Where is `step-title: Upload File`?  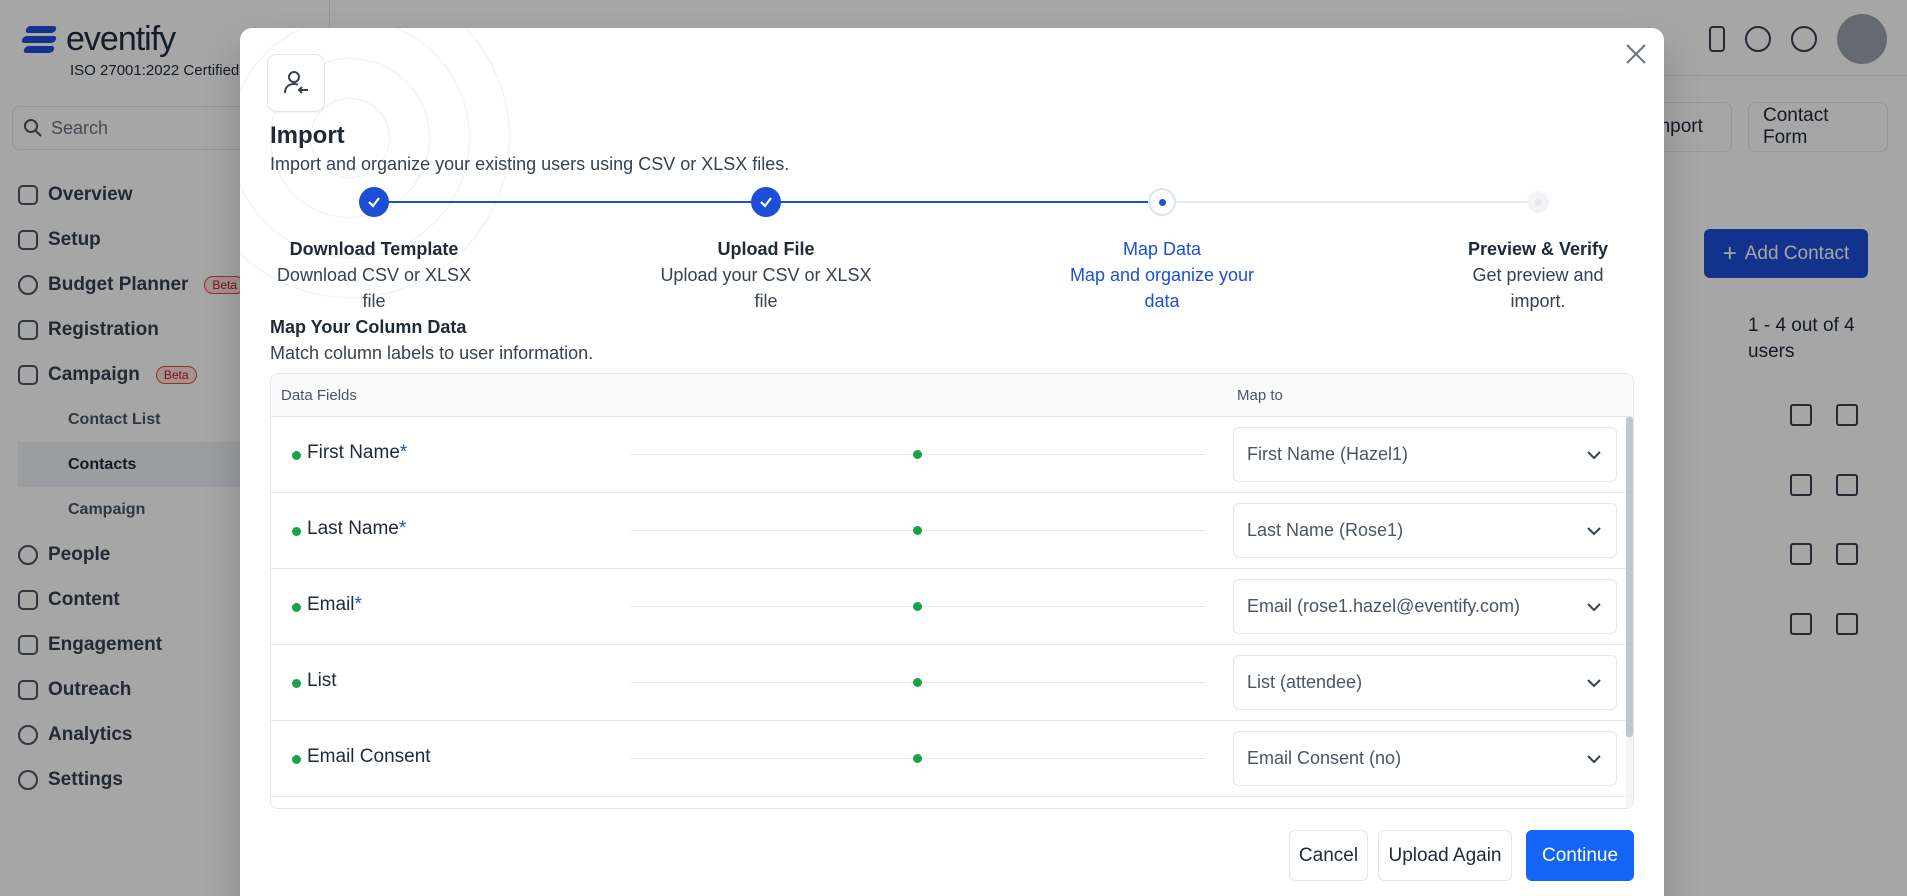
step-title: Upload File is located at coordinates (766, 249).